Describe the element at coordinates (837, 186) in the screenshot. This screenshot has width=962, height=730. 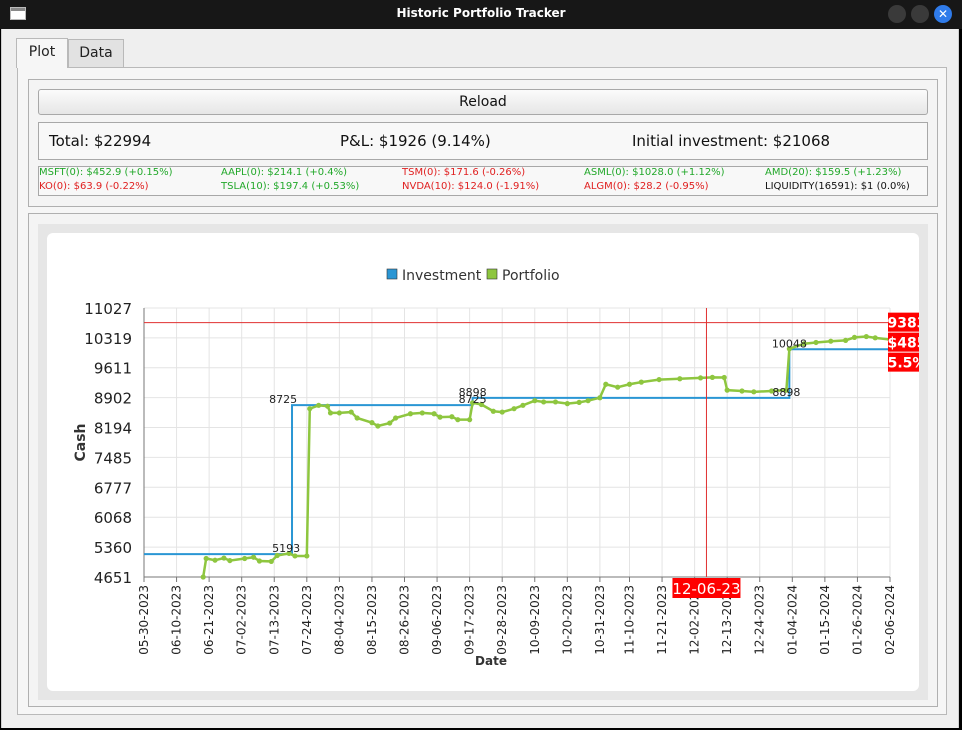
I see `ticker-item: LIQUIDITY(16591): $1 (0.0%)` at that location.